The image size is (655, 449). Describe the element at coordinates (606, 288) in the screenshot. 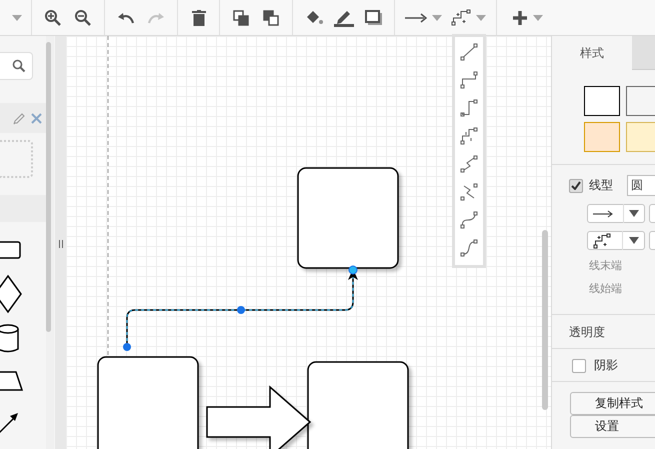

I see `line-end-label: 线始端` at that location.